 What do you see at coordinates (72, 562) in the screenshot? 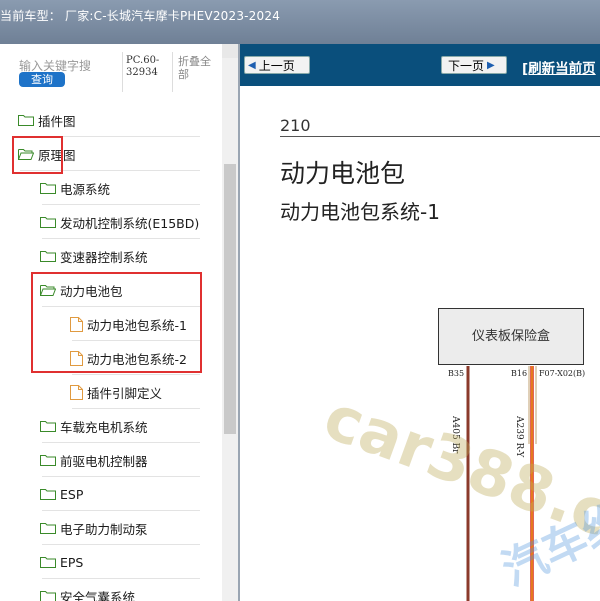
I see `tree-item-label: EPS` at bounding box center [72, 562].